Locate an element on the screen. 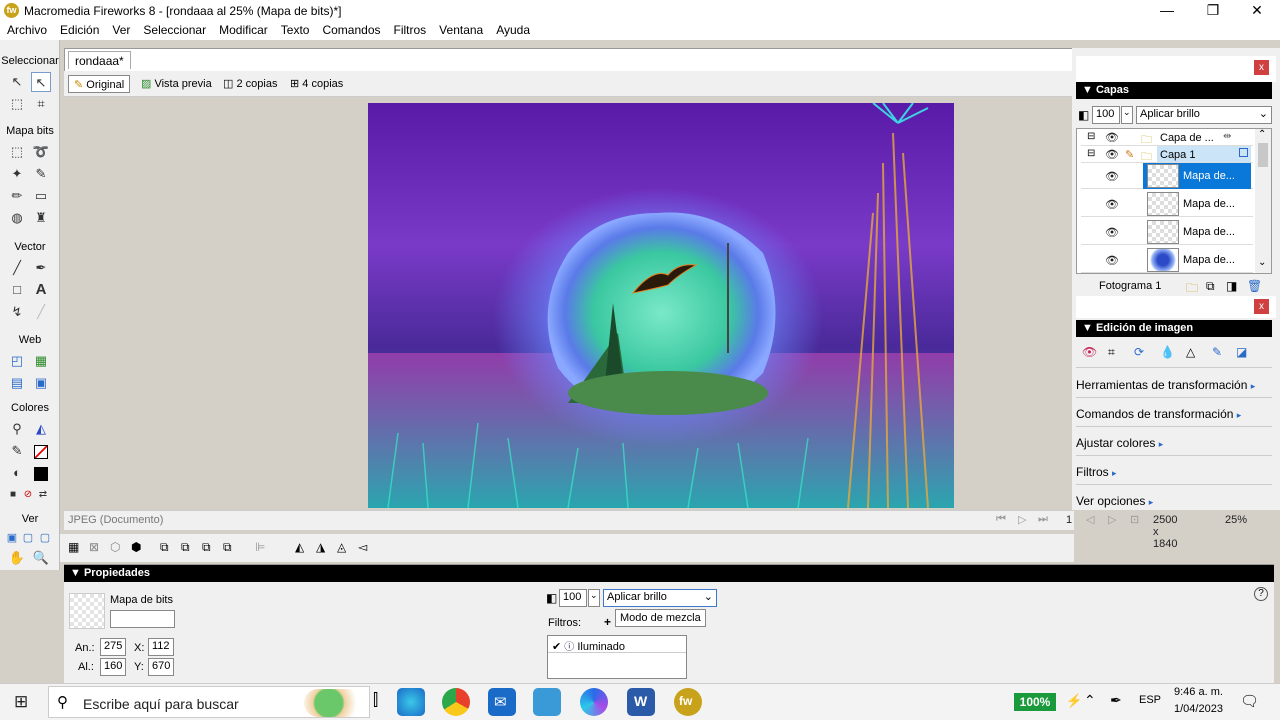  maximize-button: ❐ is located at coordinates (1213, 11).